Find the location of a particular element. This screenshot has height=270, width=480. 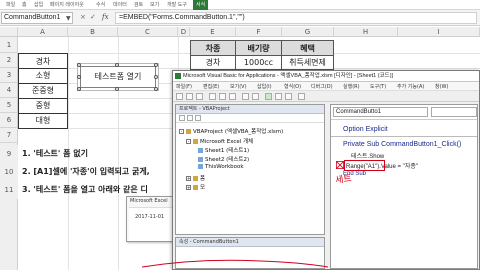

table-header: 혜택 is located at coordinates (307, 48).